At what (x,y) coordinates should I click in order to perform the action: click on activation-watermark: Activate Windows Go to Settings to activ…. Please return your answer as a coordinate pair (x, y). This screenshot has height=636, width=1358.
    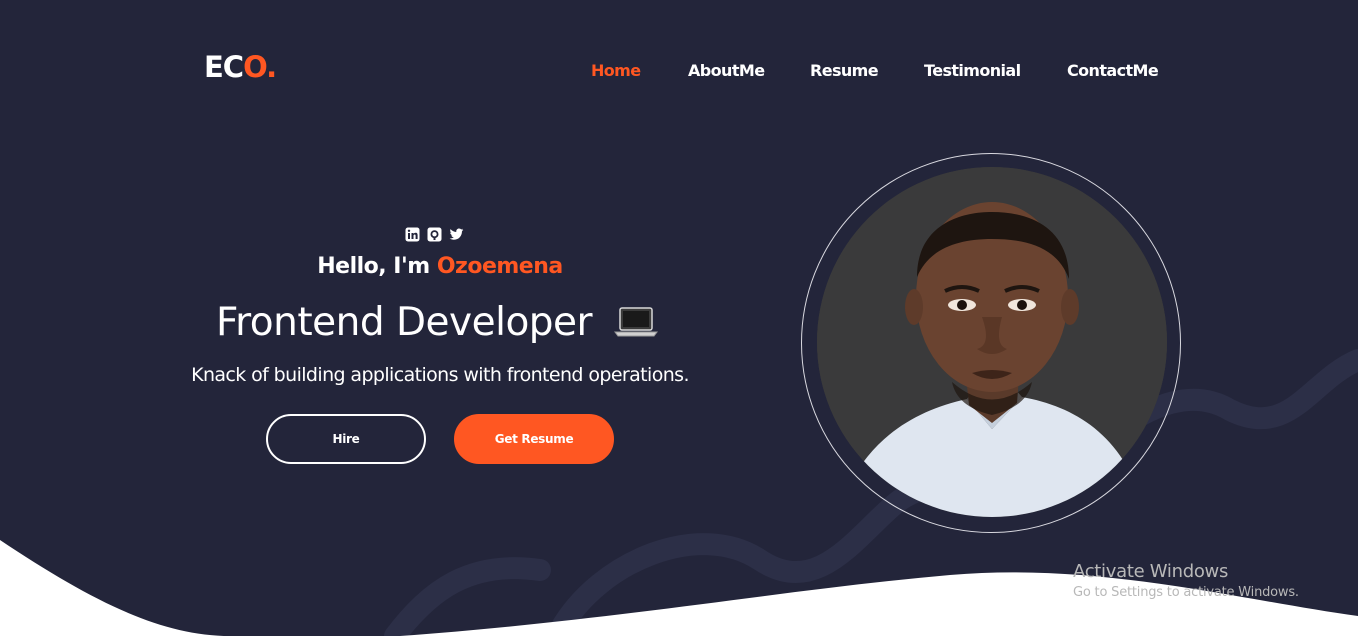
    Looking at the image, I should click on (1186, 580).